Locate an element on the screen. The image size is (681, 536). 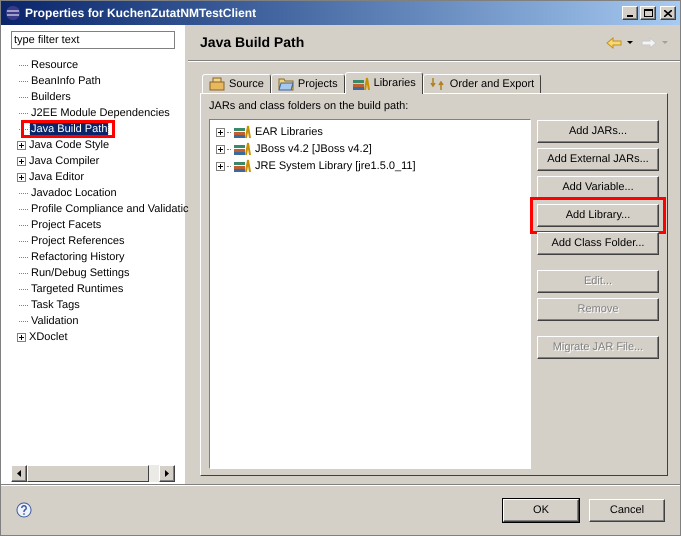
ok-button: OK is located at coordinates (541, 510).